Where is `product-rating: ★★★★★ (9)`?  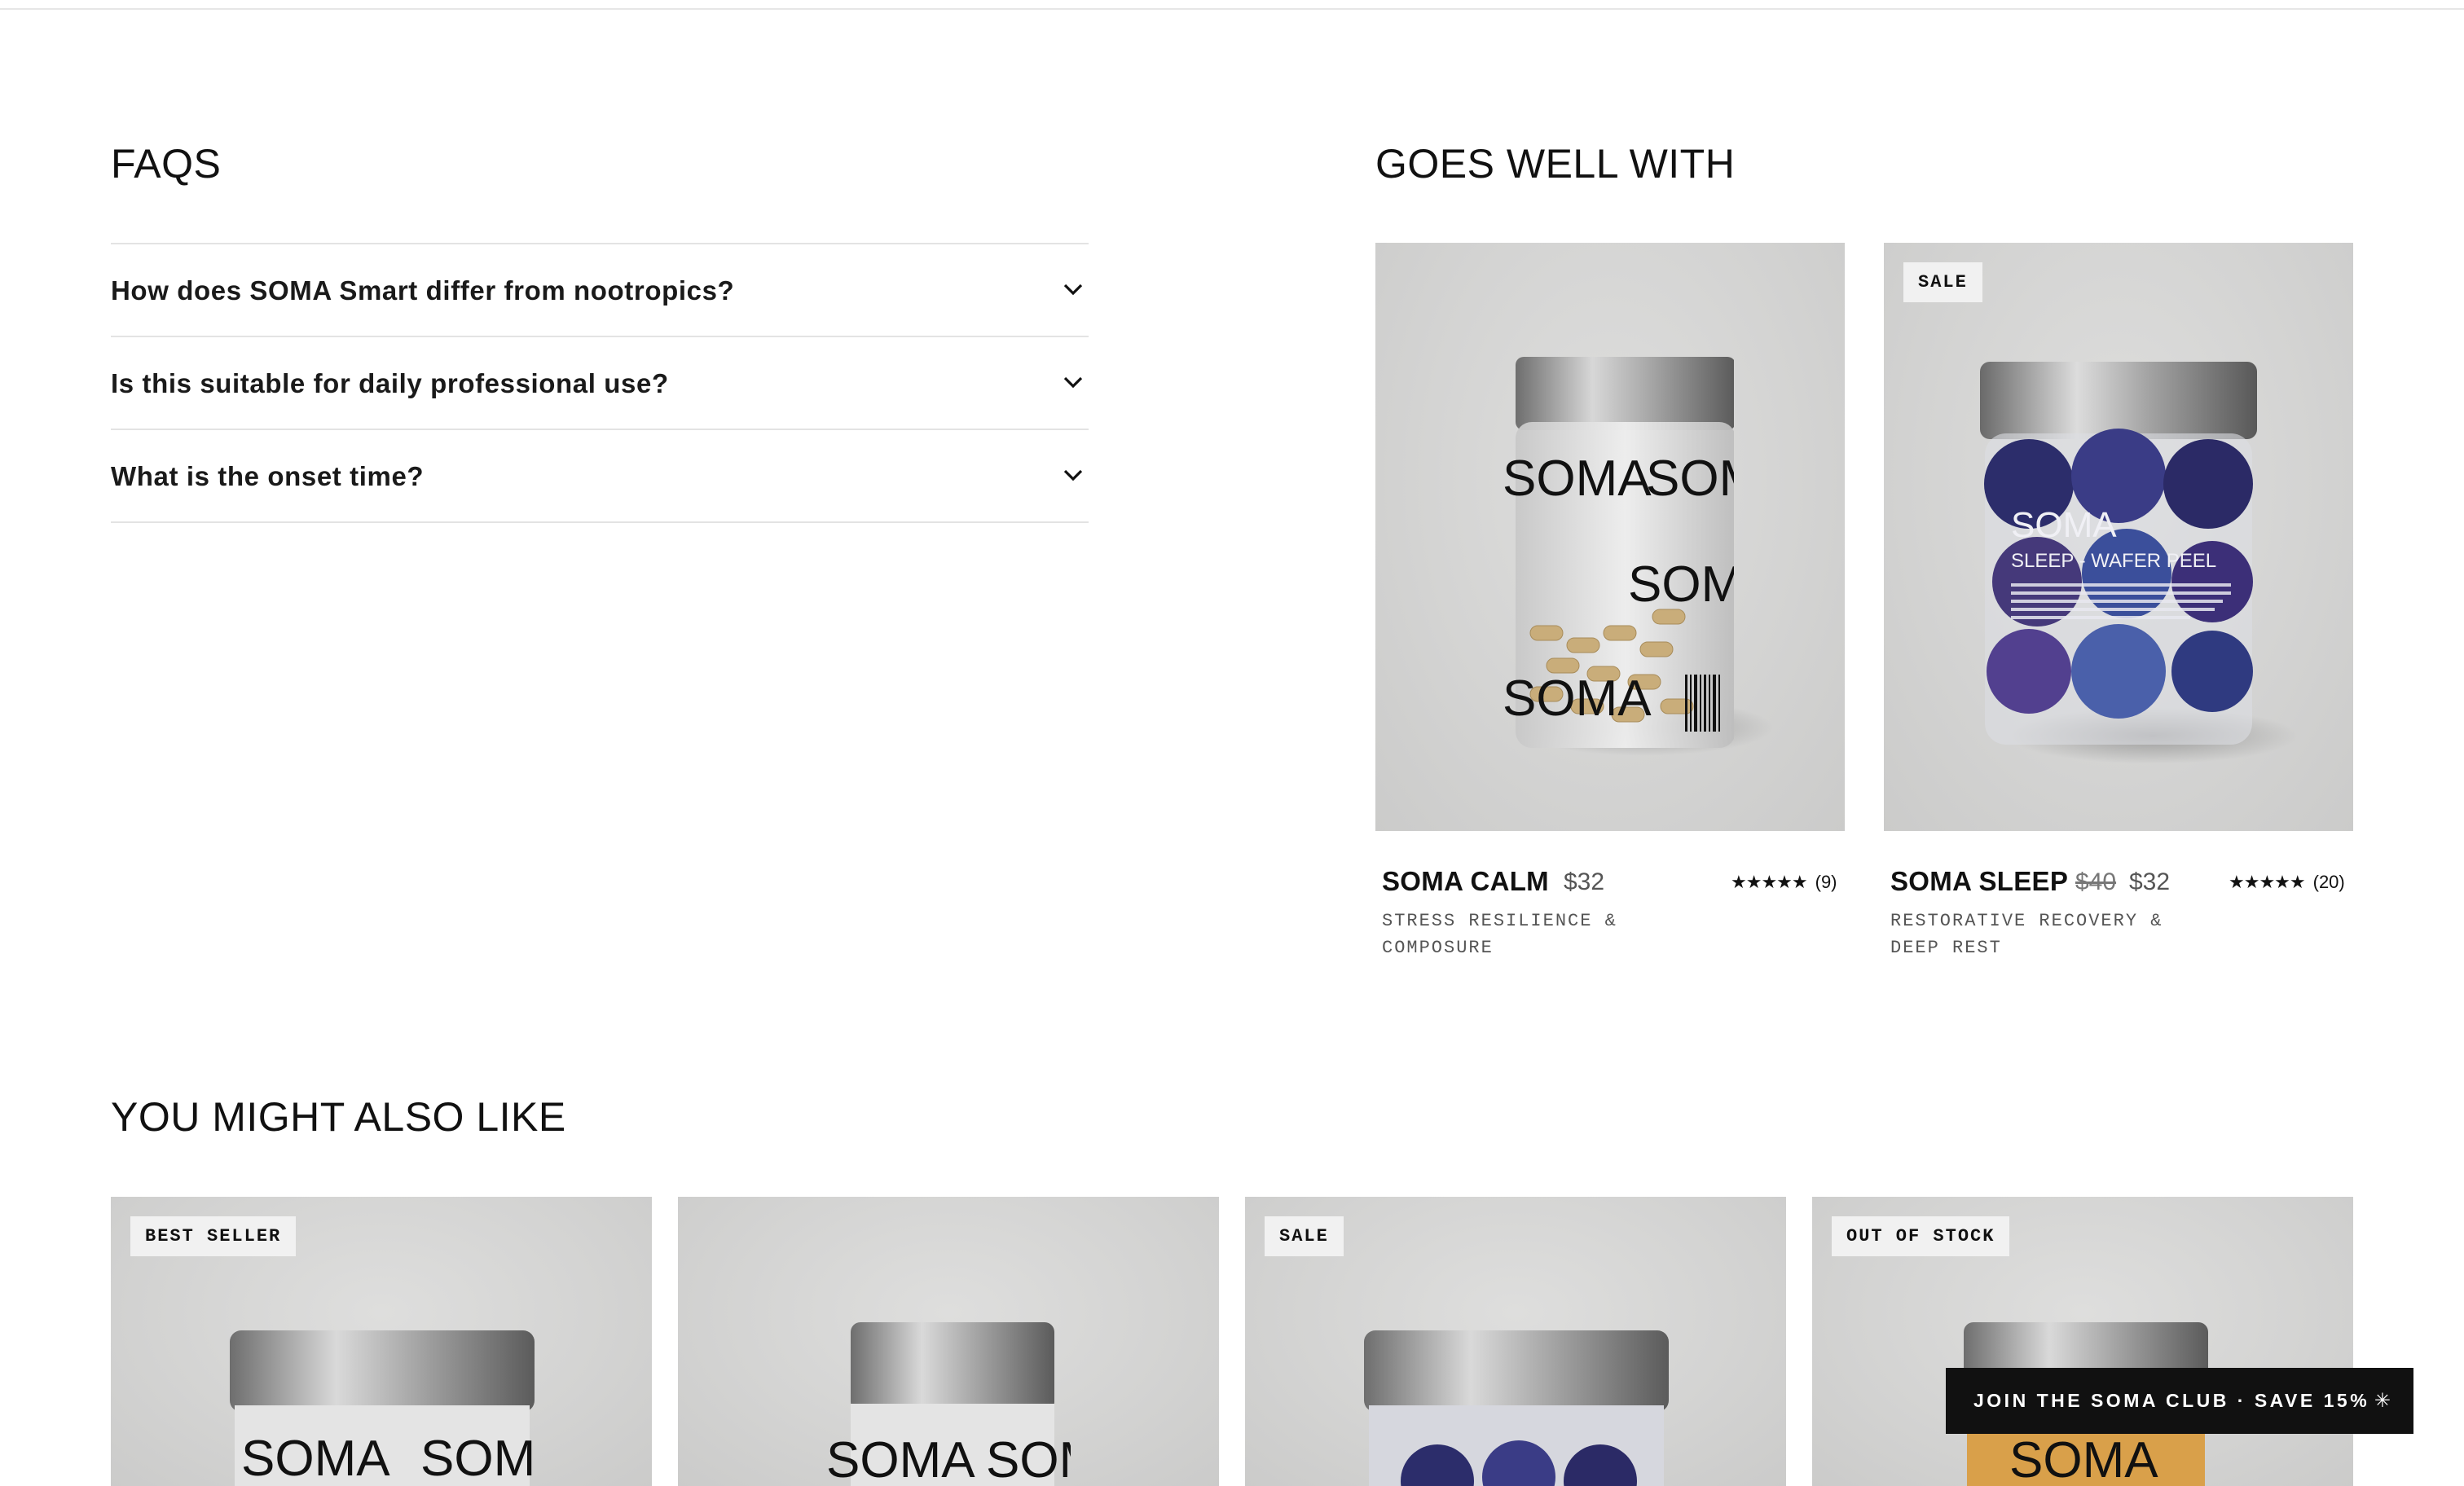
product-rating: ★★★★★ (9) is located at coordinates (1784, 882).